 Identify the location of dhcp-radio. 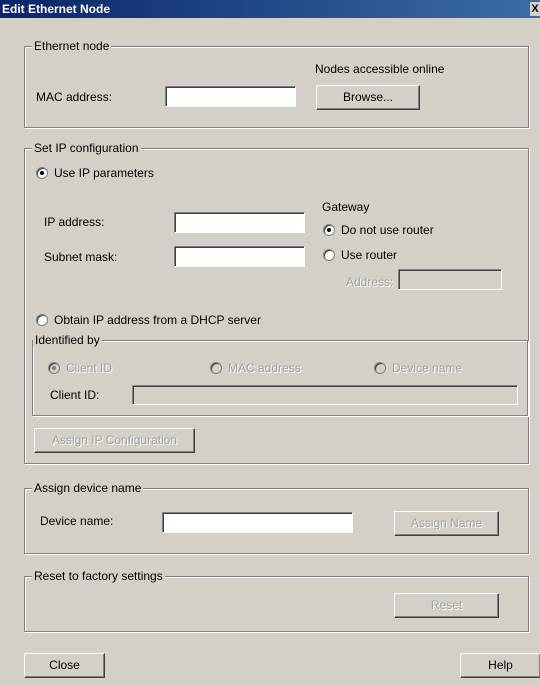
(42, 320).